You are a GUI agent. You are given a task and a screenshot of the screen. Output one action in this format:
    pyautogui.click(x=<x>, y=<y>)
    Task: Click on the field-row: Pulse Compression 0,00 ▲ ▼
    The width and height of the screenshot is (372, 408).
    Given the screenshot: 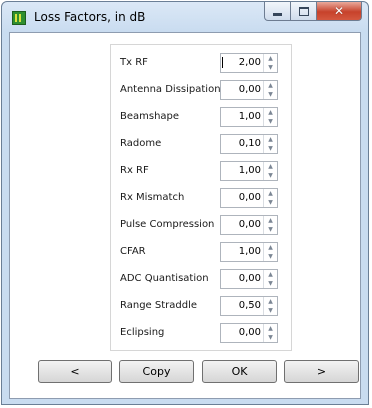 What is the action you would take?
    pyautogui.click(x=202, y=225)
    